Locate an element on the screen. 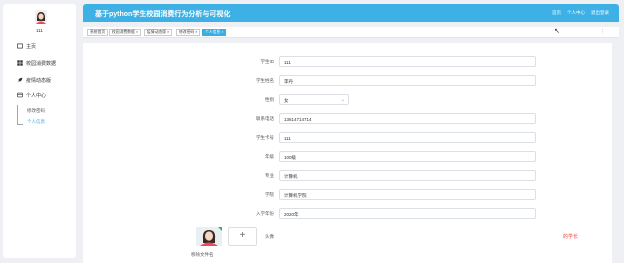 This screenshot has height=263, width=624. submenu-tree-line is located at coordinates (20, 115).